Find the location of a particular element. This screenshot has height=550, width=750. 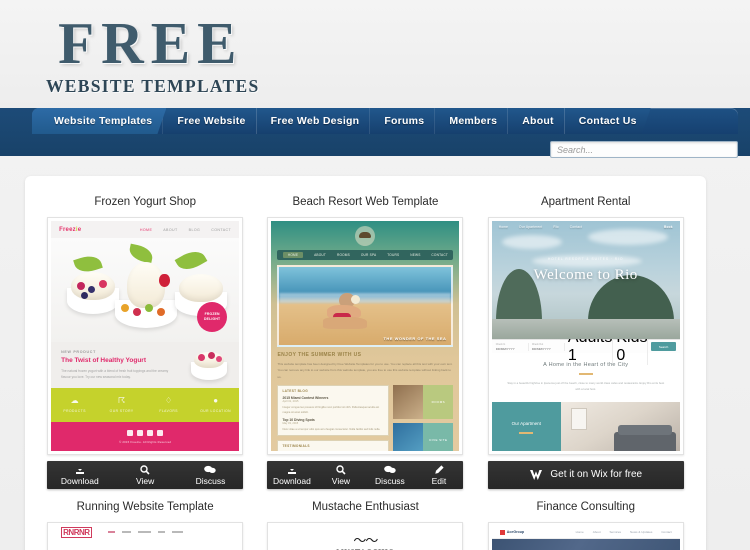

logo-secondary-text: WEBSITE TEMPLATES is located at coordinates (153, 86).